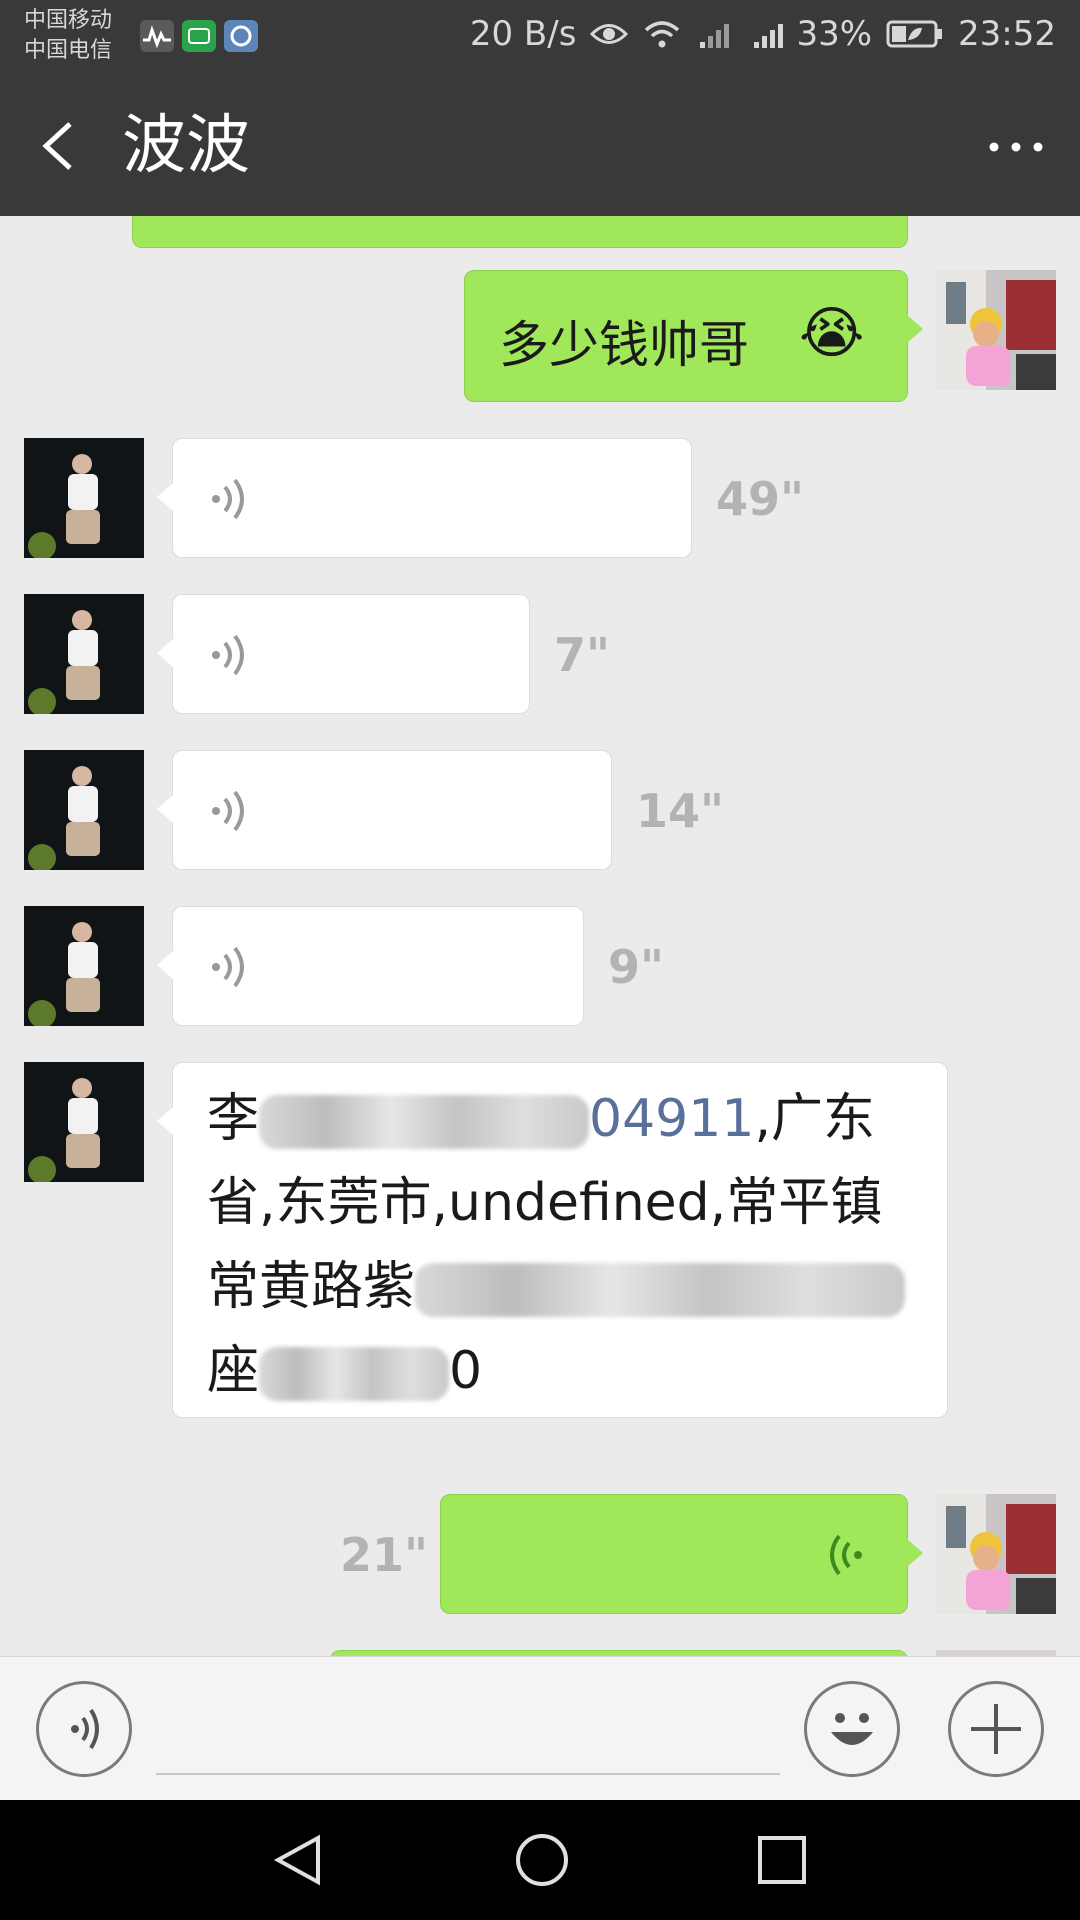 The height and width of the screenshot is (1920, 1080). I want to click on voice-duration: 14", so click(680, 811).